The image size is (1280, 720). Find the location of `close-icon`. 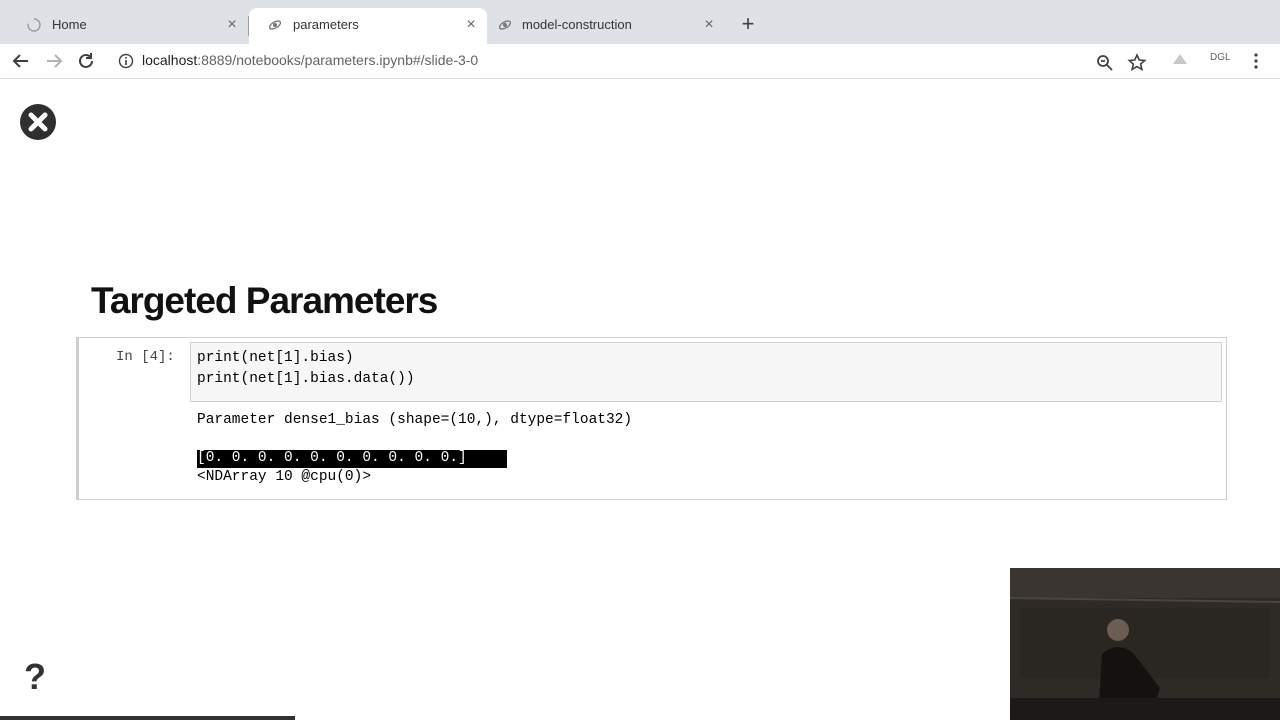

close-icon is located at coordinates (38, 122).